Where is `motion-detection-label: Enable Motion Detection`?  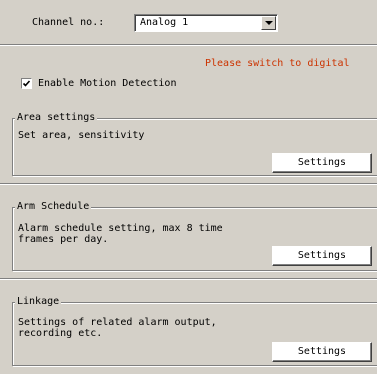
motion-detection-label: Enable Motion Detection is located at coordinates (107, 83).